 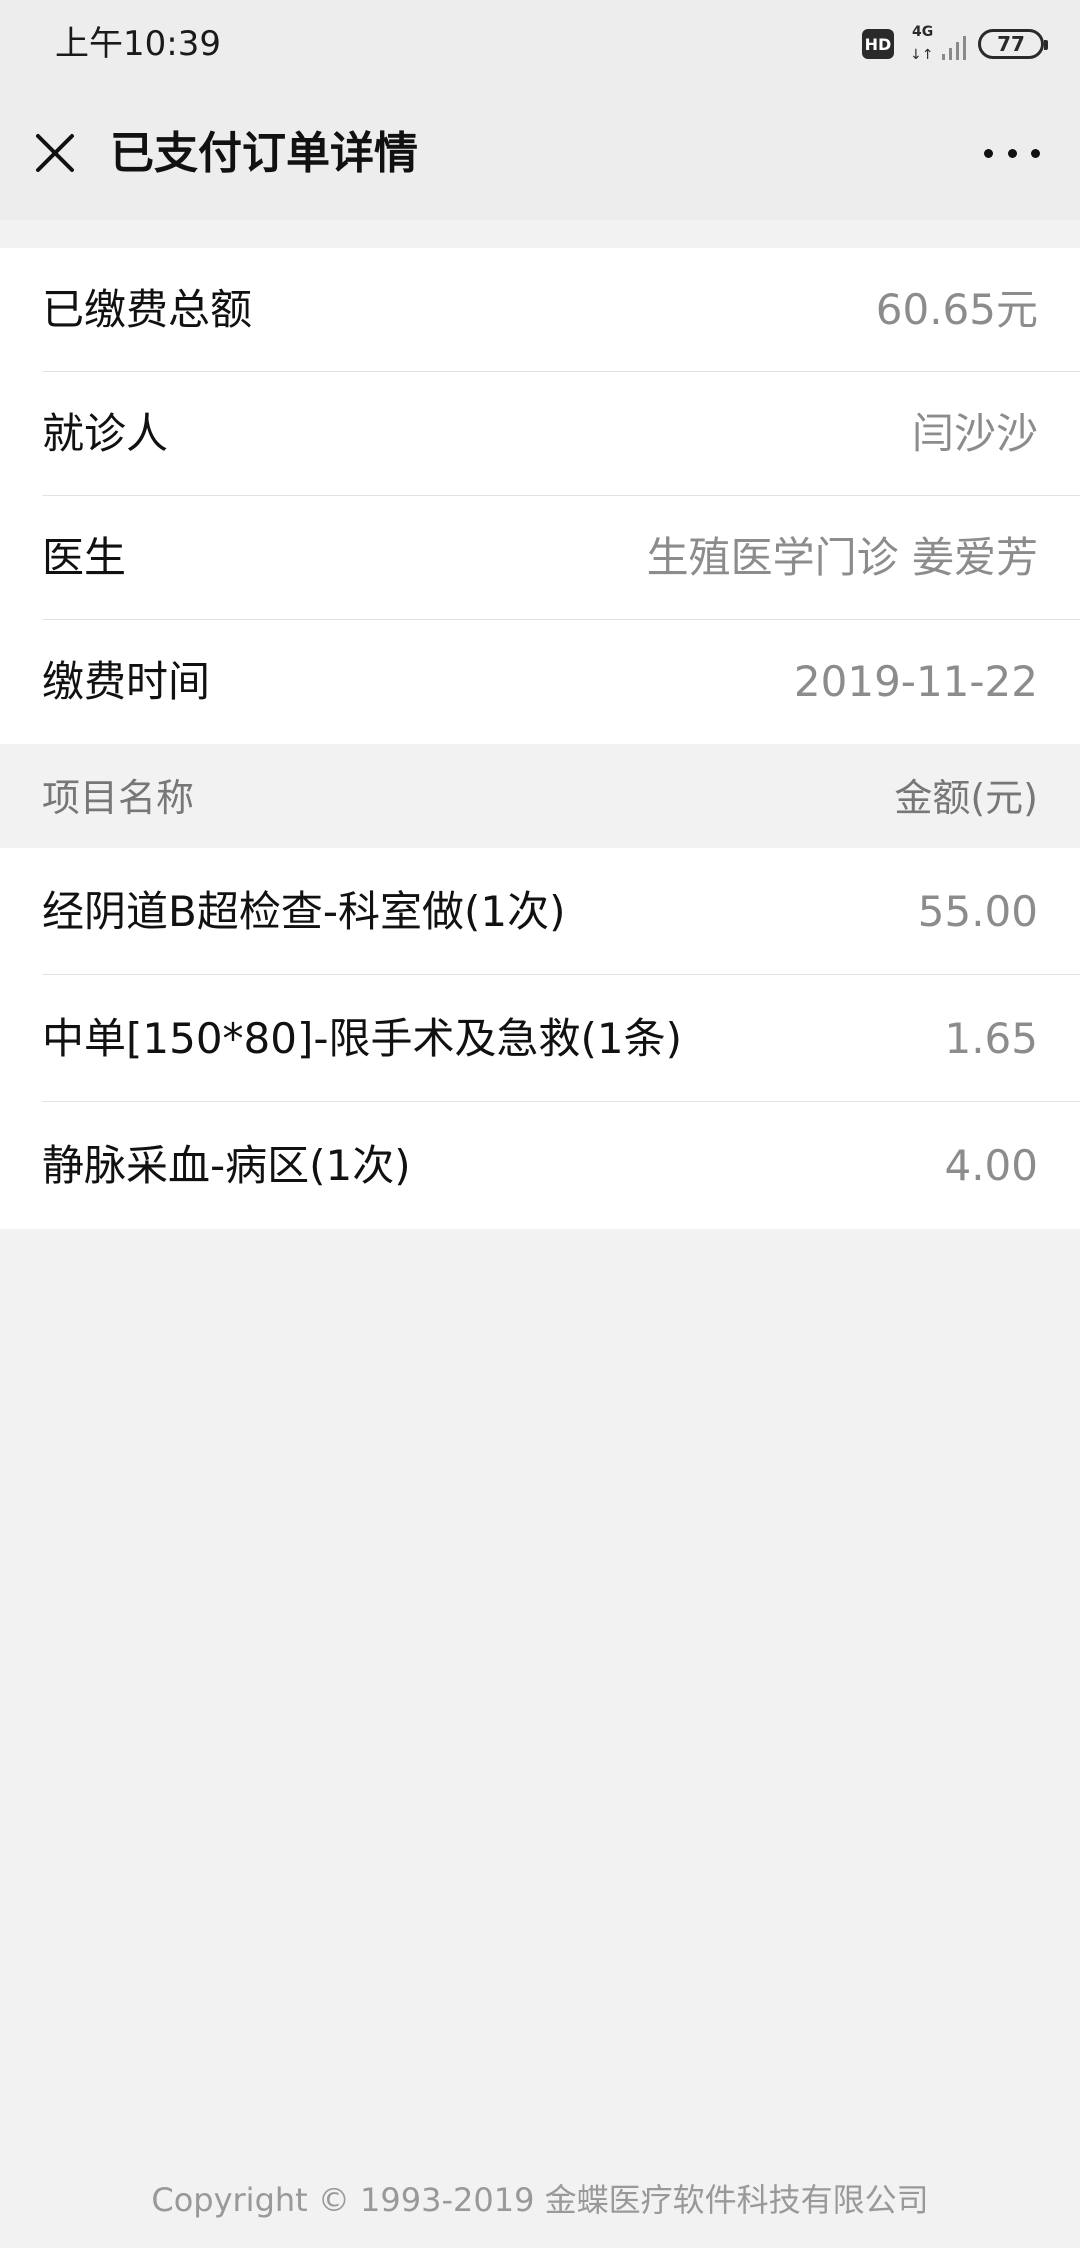 I want to click on info-row-patient: 就诊人 闫沙沙, so click(x=540, y=434).